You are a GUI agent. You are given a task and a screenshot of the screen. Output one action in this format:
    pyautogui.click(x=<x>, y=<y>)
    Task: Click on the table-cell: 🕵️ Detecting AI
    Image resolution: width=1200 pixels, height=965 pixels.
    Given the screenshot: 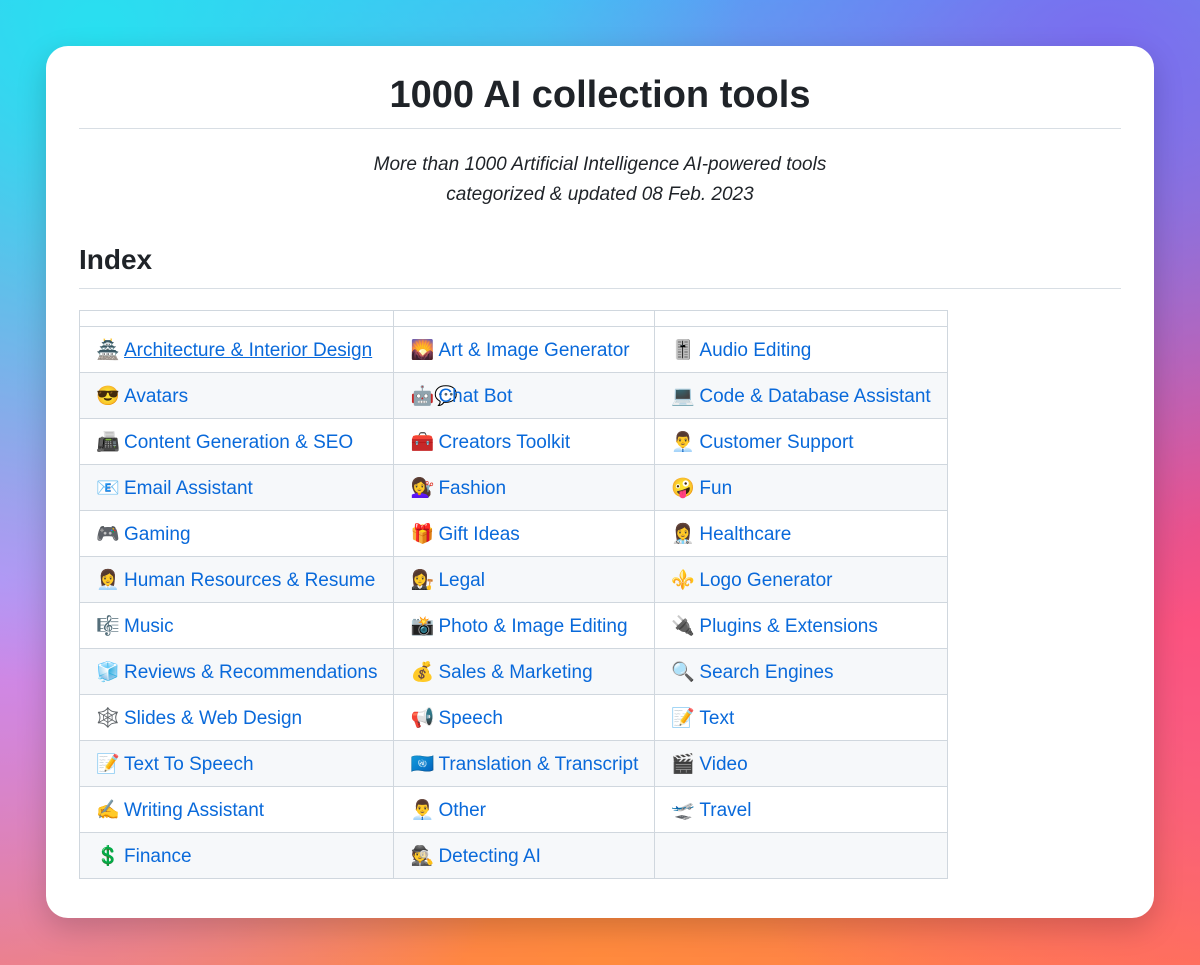 What is the action you would take?
    pyautogui.click(x=524, y=855)
    